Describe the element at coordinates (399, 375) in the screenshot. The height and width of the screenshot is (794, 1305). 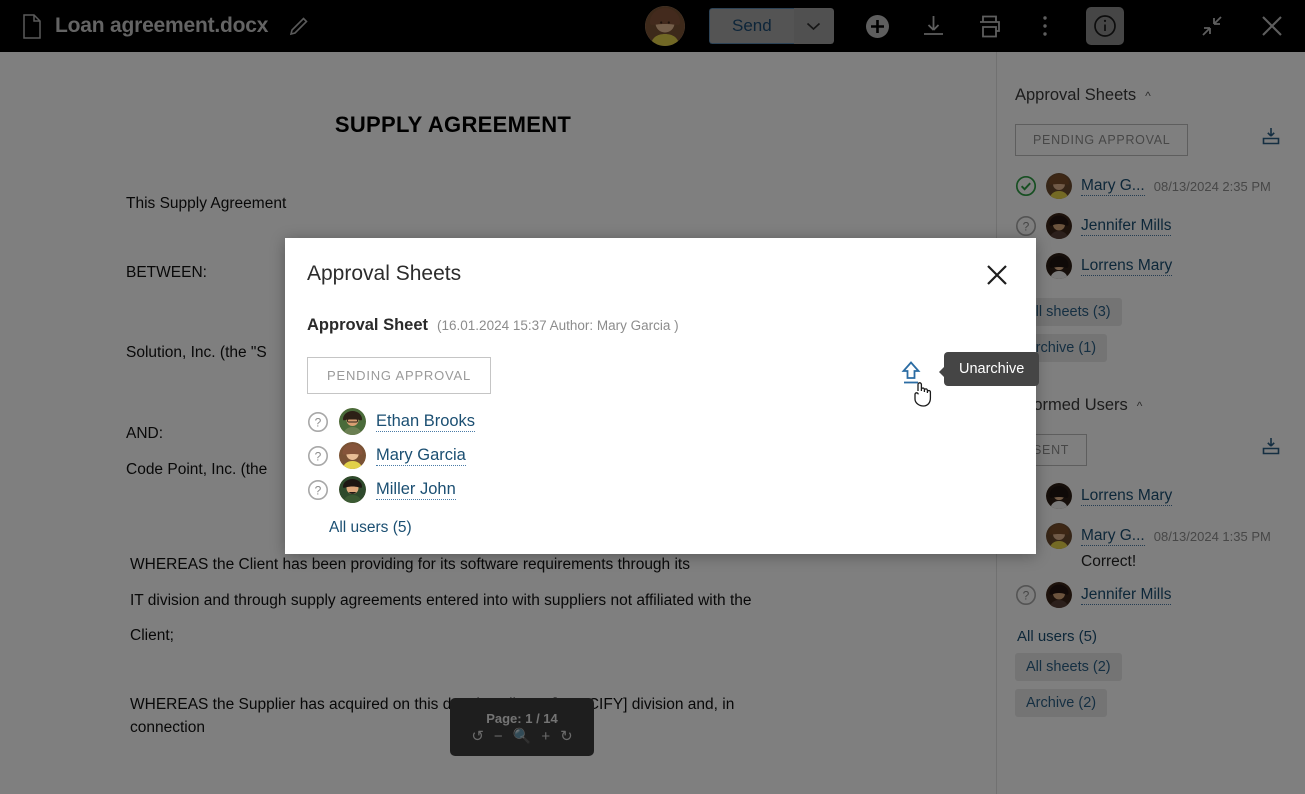
I see `modal-status-badge: PENDING APPROVAL` at that location.